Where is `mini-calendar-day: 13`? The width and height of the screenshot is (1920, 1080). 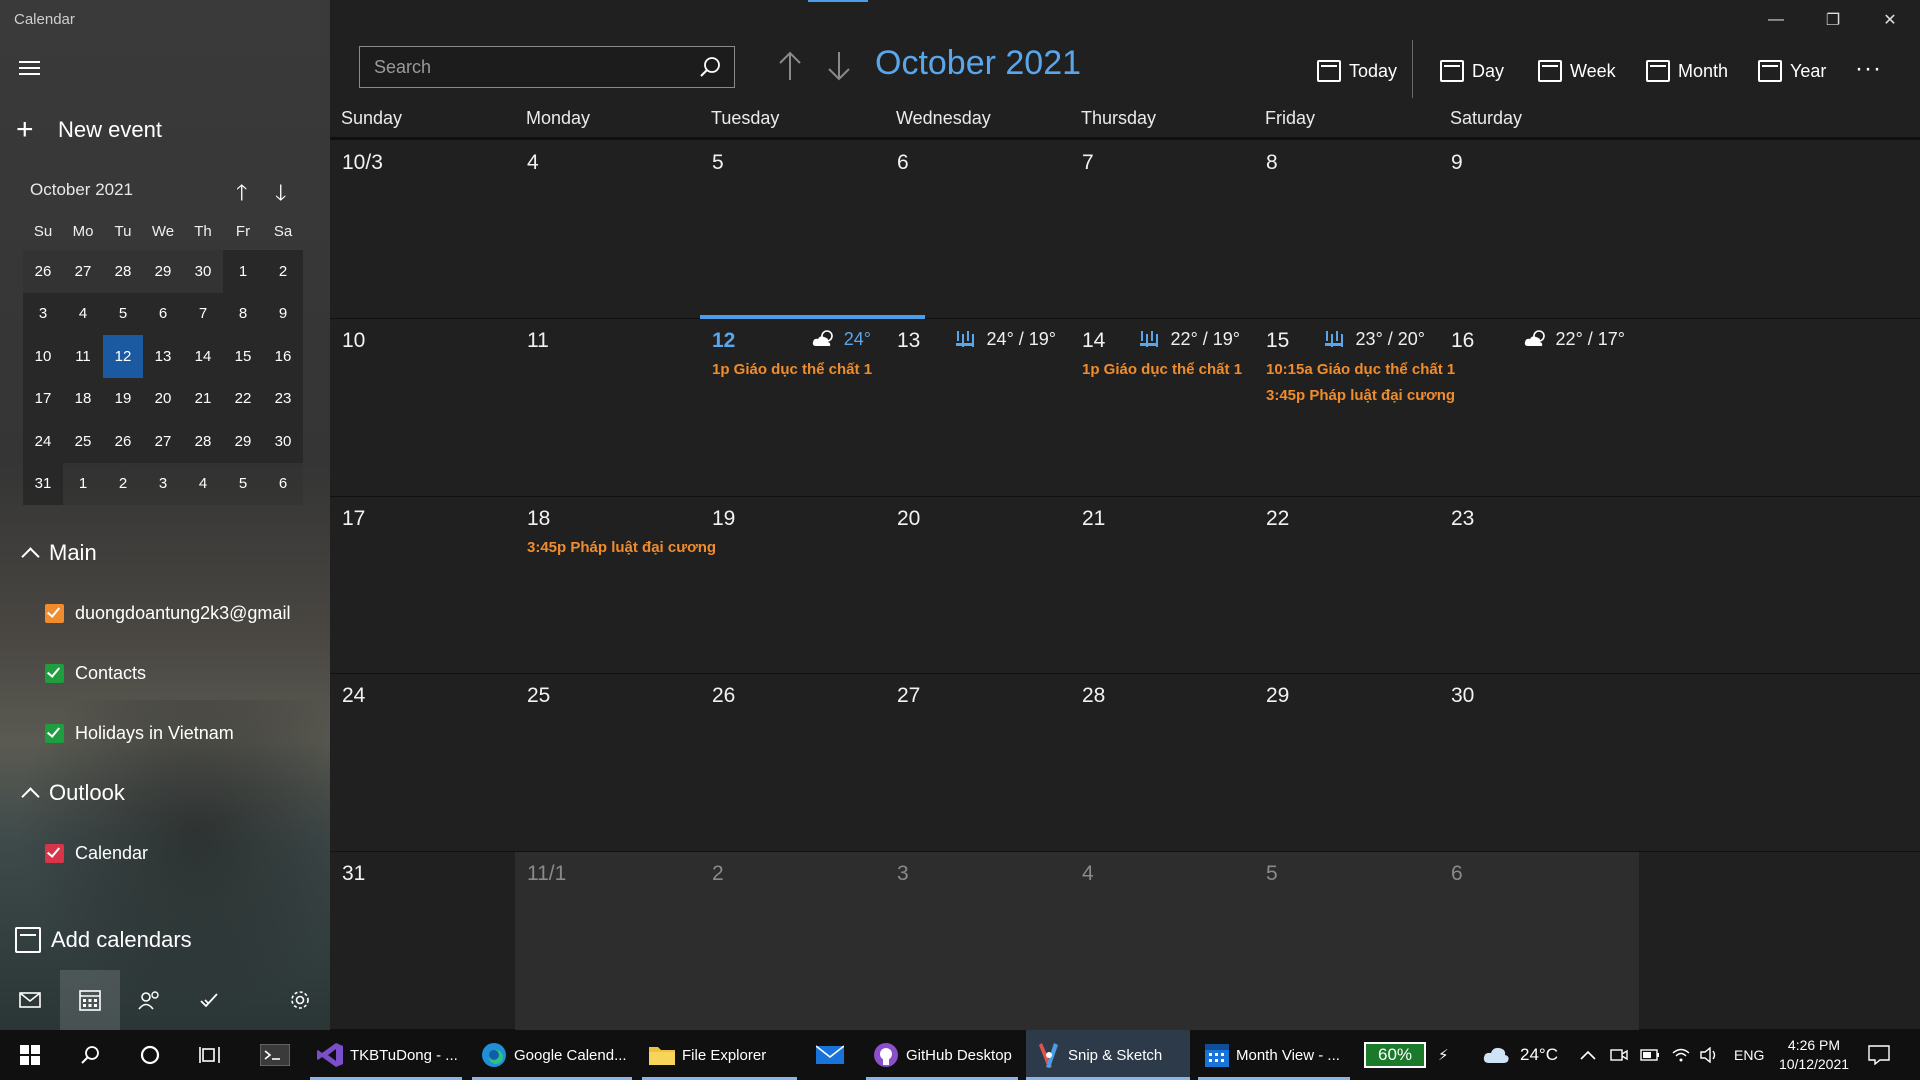 mini-calendar-day: 13 is located at coordinates (163, 356).